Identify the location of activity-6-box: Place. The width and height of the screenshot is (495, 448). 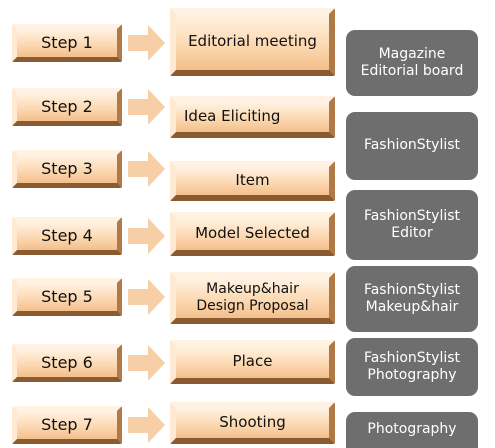
(252, 362).